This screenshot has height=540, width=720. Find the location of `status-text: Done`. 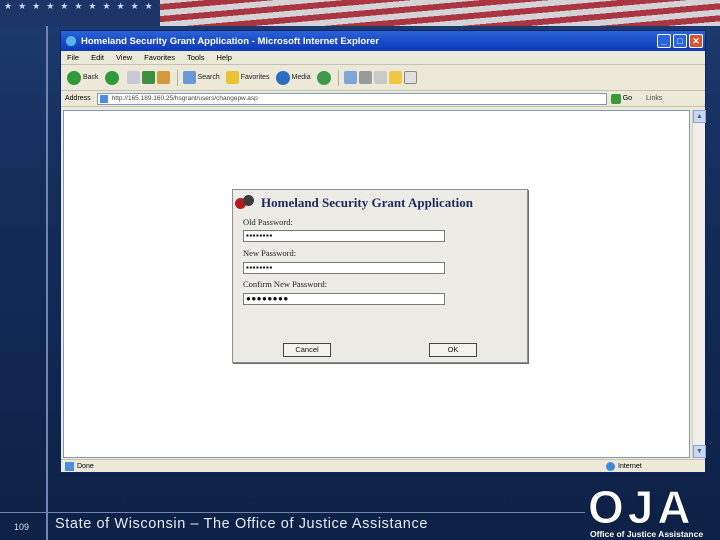

status-text: Done is located at coordinates (85, 466).